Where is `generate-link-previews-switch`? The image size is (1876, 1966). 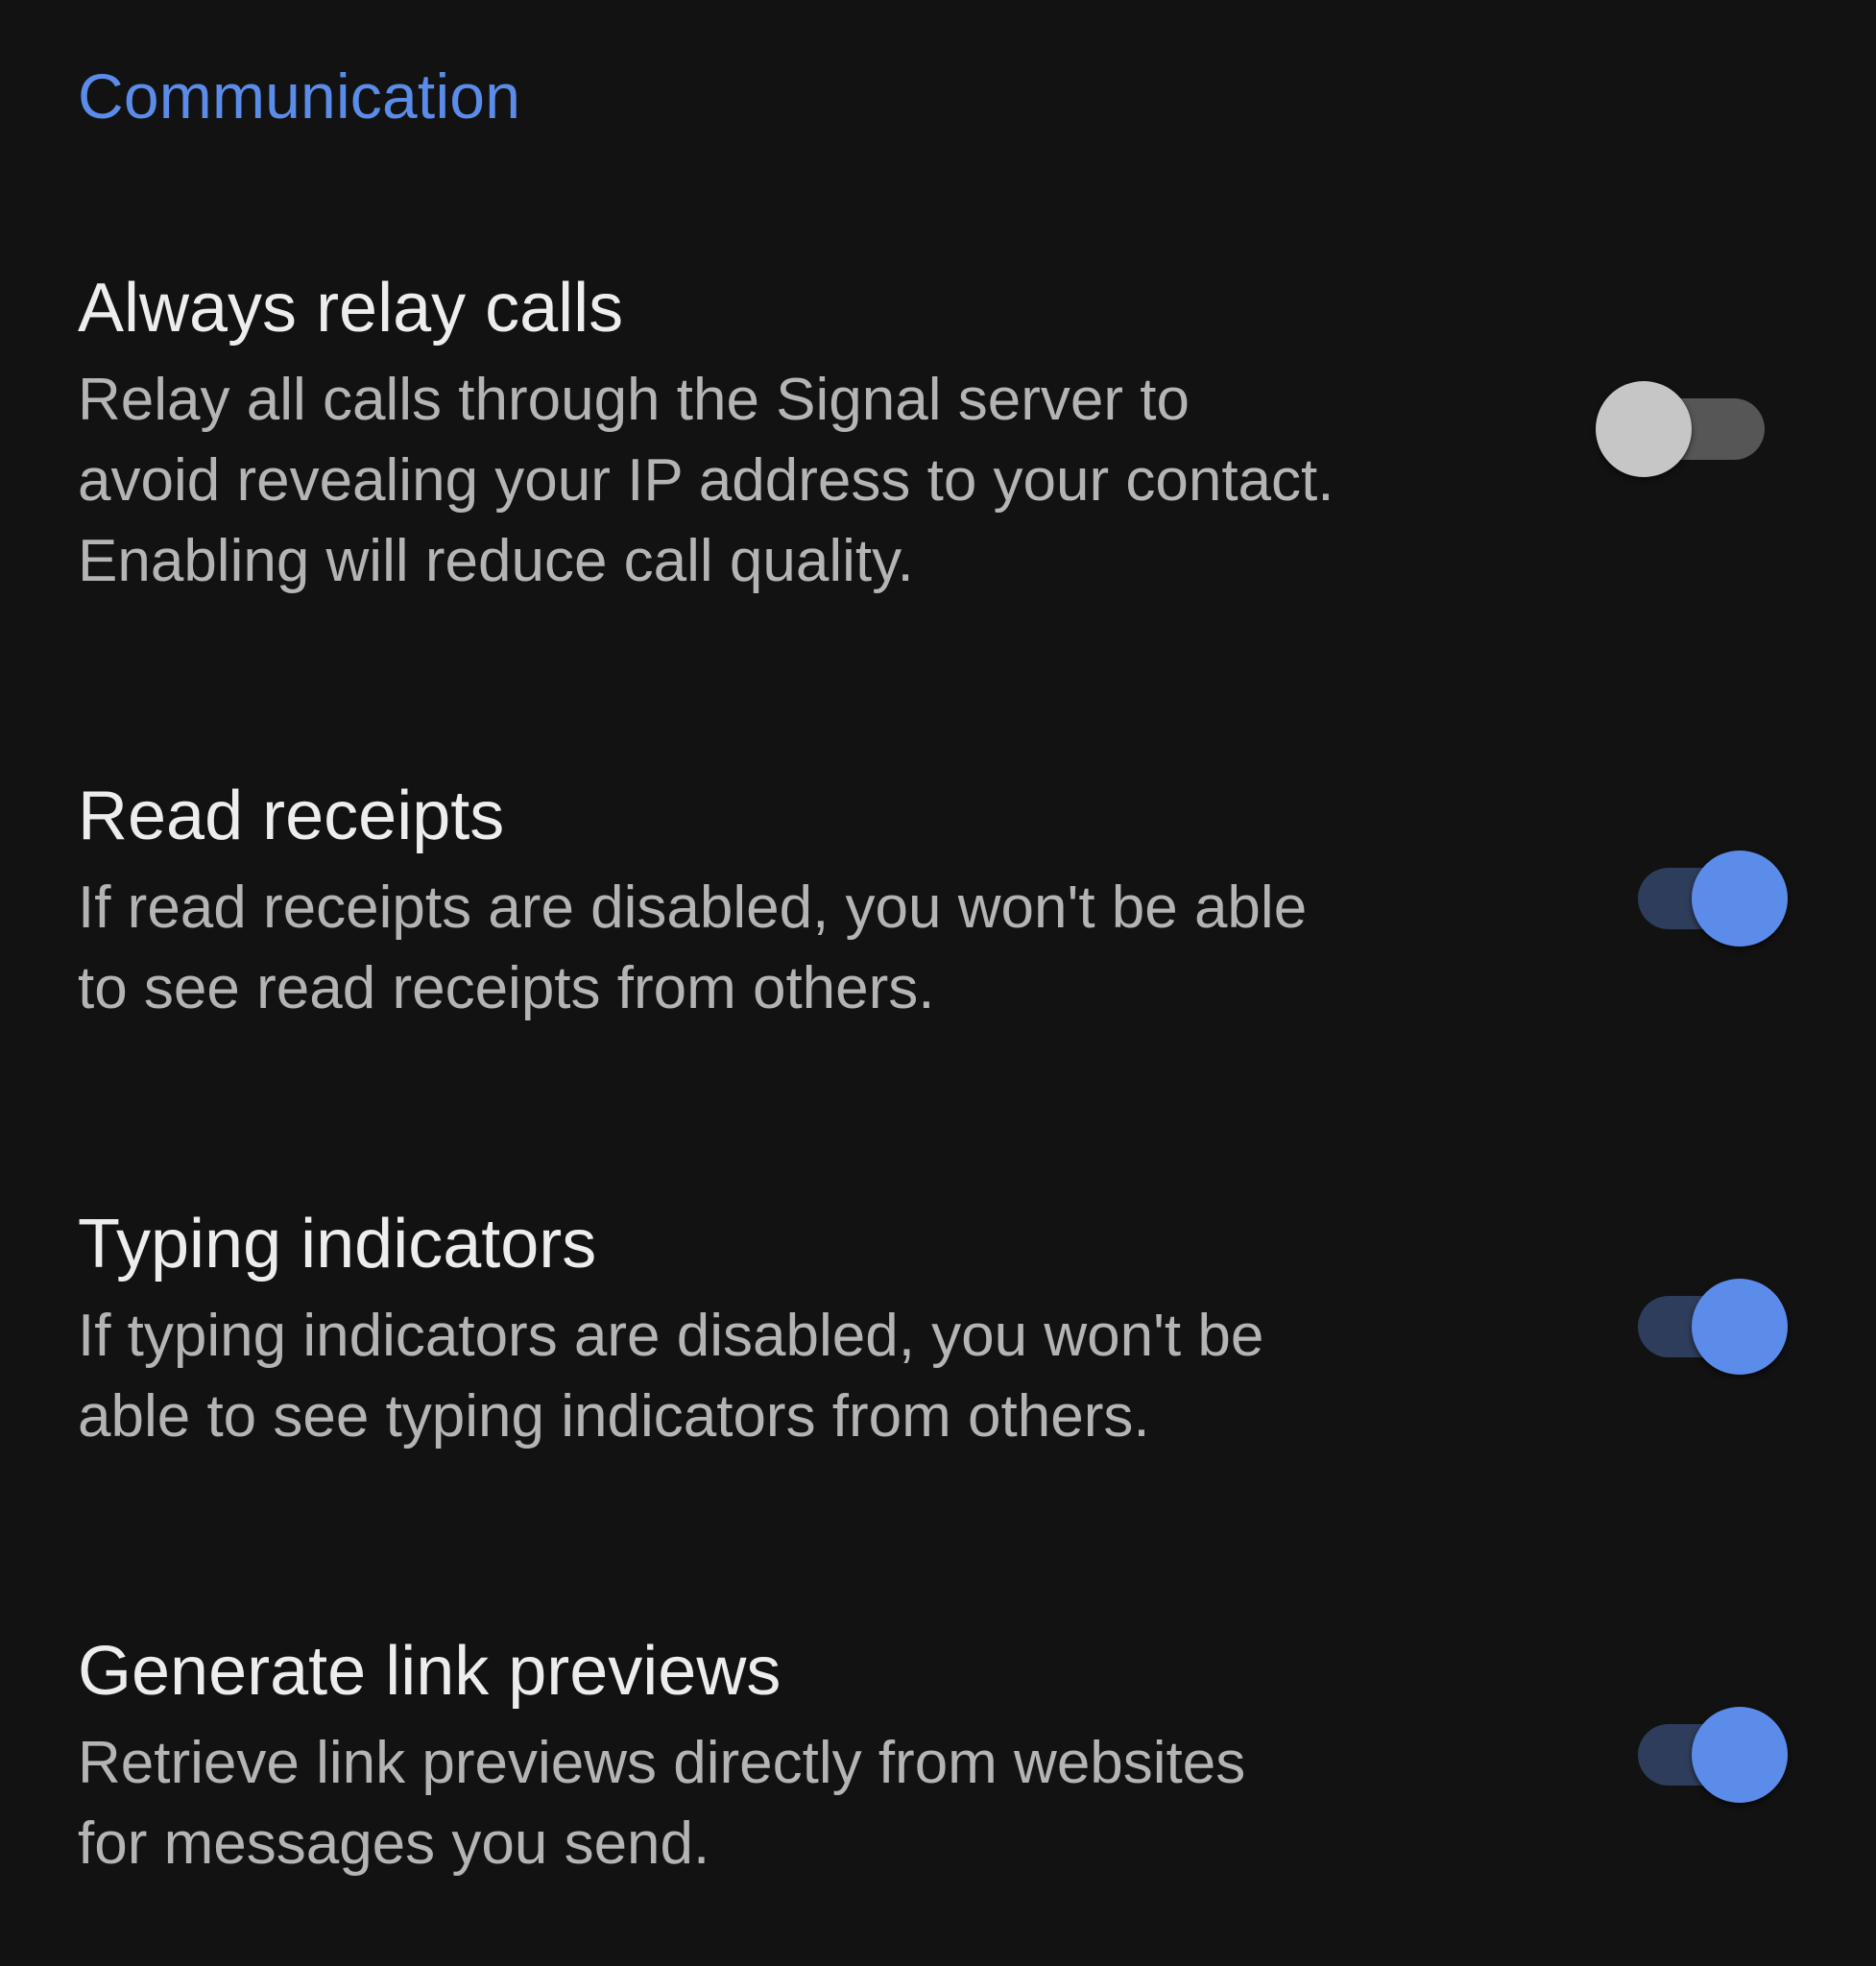 generate-link-previews-switch is located at coordinates (1696, 1754).